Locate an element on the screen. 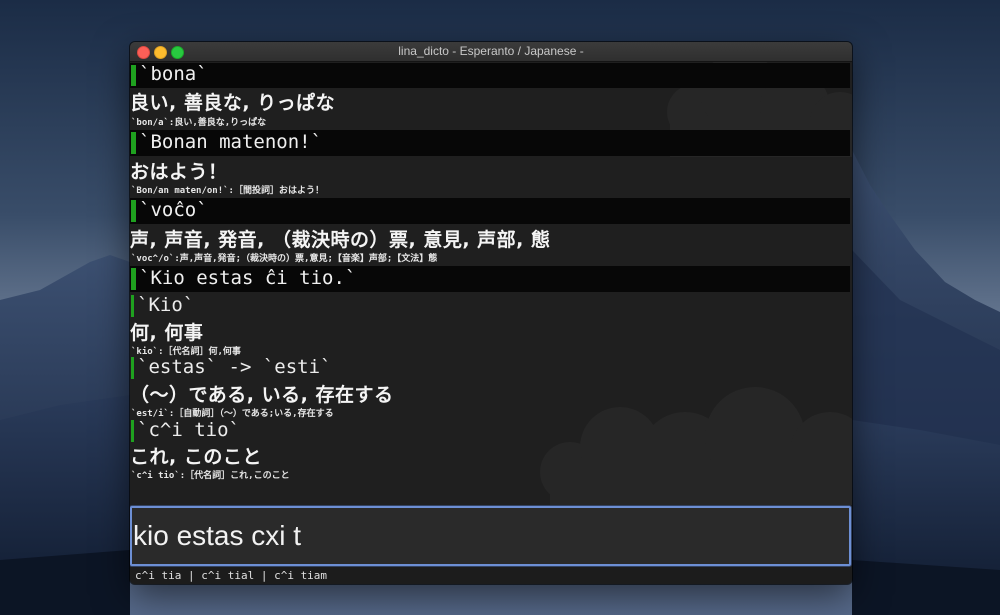  sub-headword-row: `Kio` is located at coordinates (490, 306).